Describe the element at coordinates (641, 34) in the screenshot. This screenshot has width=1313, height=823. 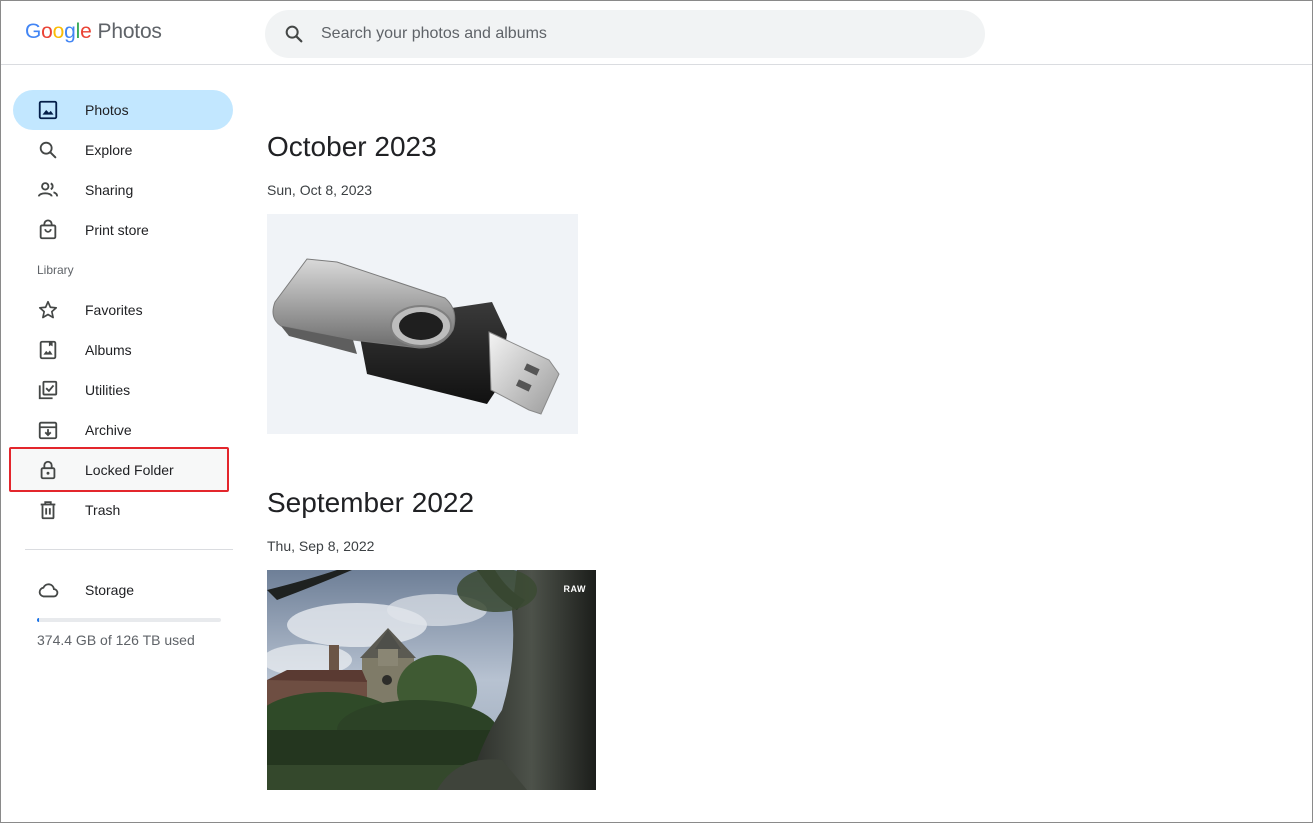
I see `search-input` at that location.